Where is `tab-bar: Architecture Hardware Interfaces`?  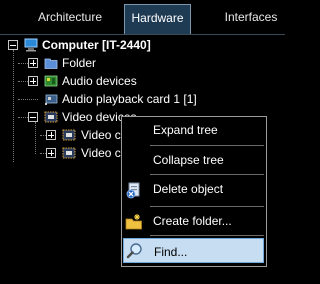 tab-bar: Architecture Hardware Interfaces is located at coordinates (142, 17).